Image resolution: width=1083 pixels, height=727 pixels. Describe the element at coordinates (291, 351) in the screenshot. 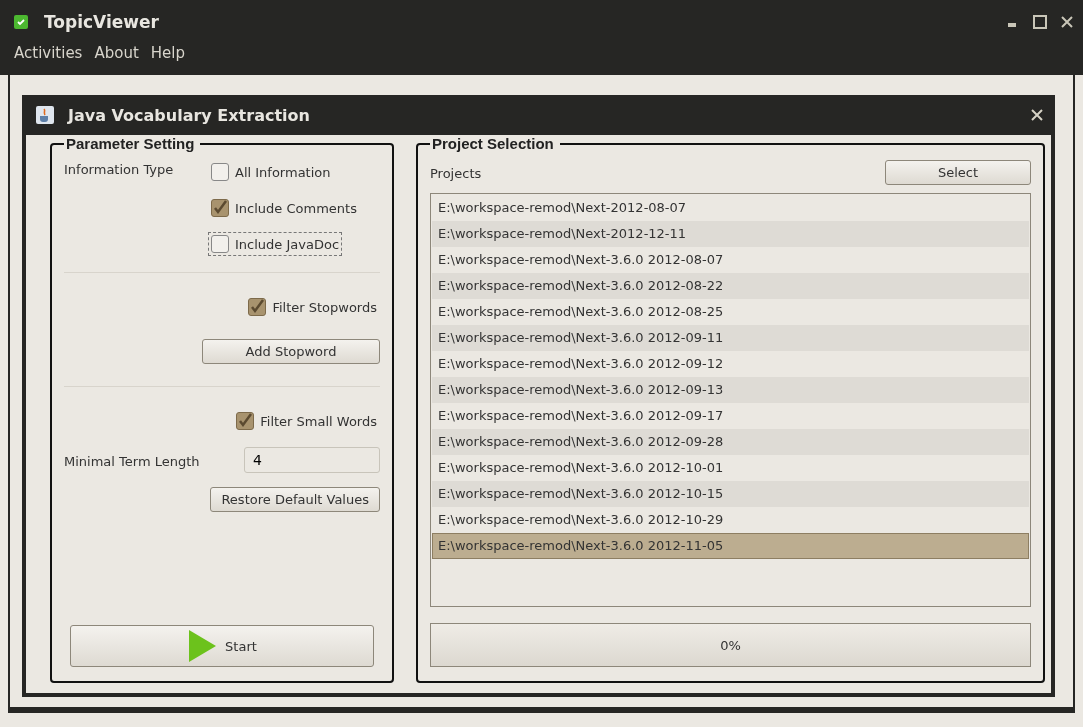

I see `add-stopword-button: Add Stopword` at that location.